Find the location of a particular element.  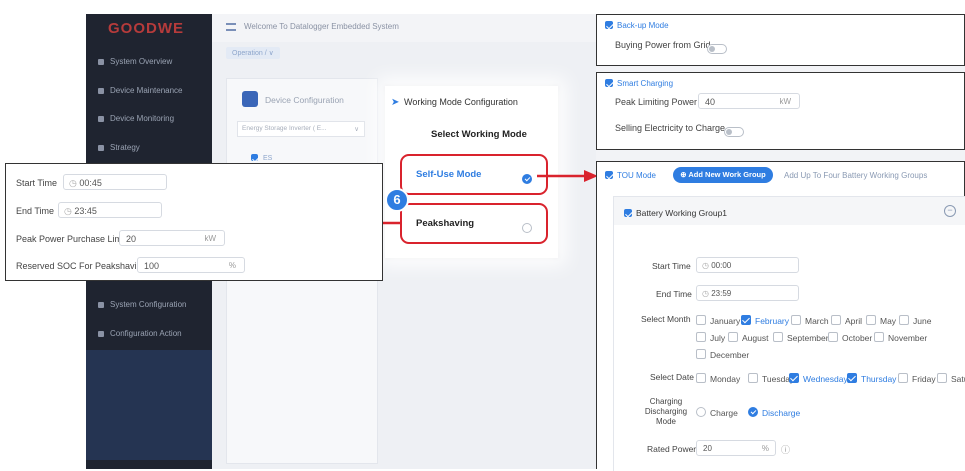

unselected-radio-icon is located at coordinates (527, 228).